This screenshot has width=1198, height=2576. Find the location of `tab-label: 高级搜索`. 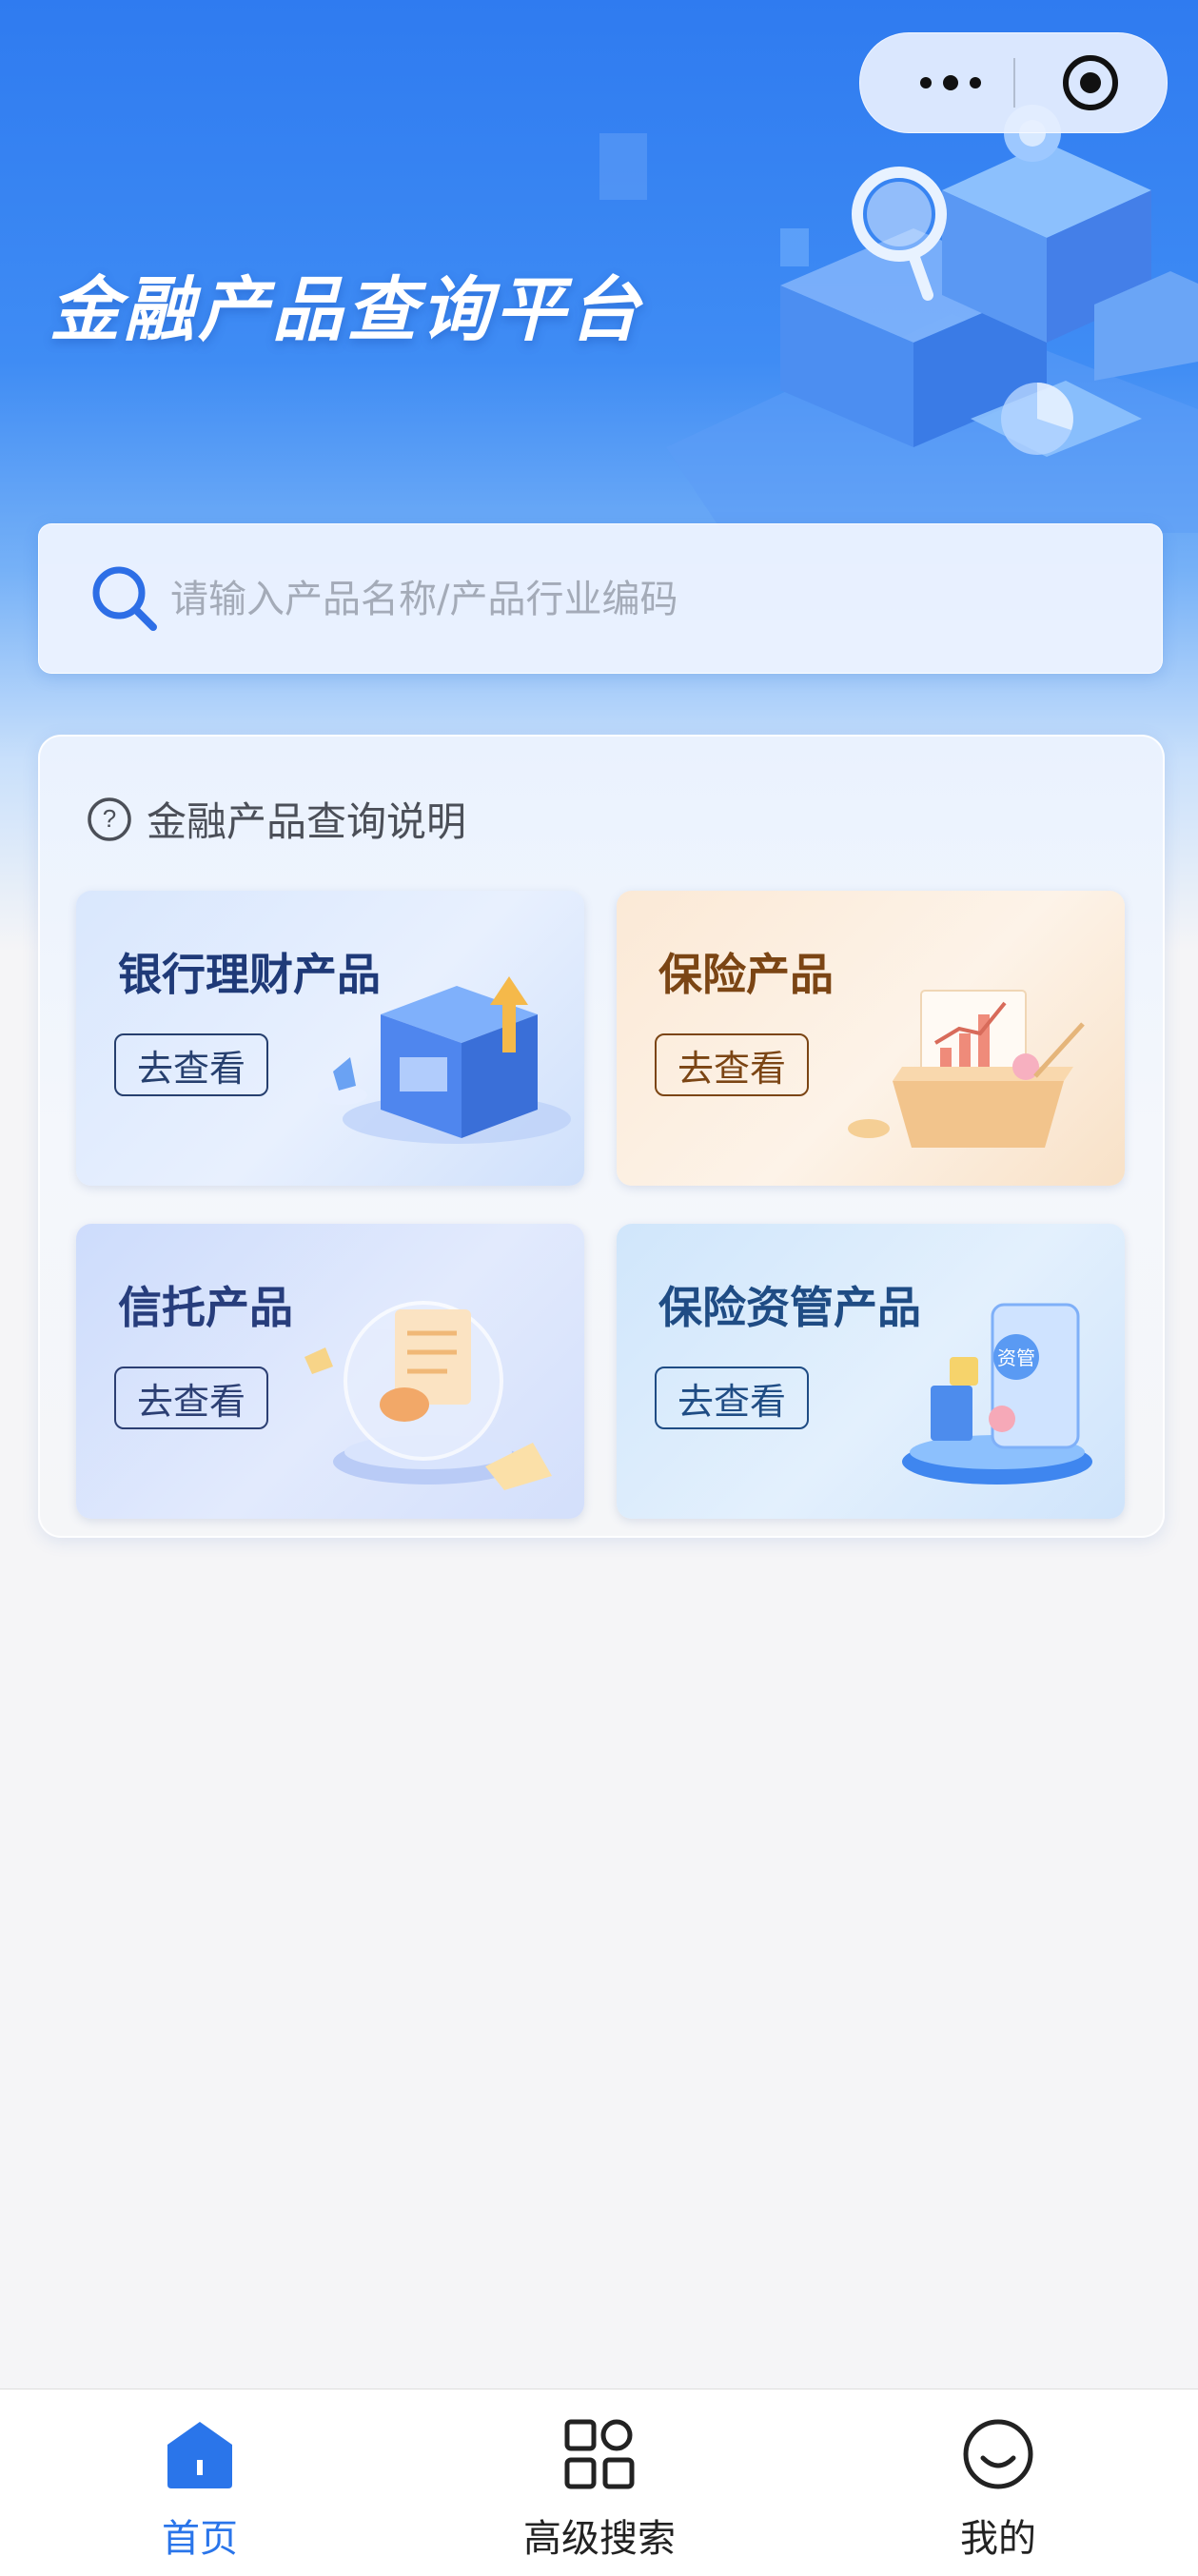

tab-label: 高级搜索 is located at coordinates (599, 2539).